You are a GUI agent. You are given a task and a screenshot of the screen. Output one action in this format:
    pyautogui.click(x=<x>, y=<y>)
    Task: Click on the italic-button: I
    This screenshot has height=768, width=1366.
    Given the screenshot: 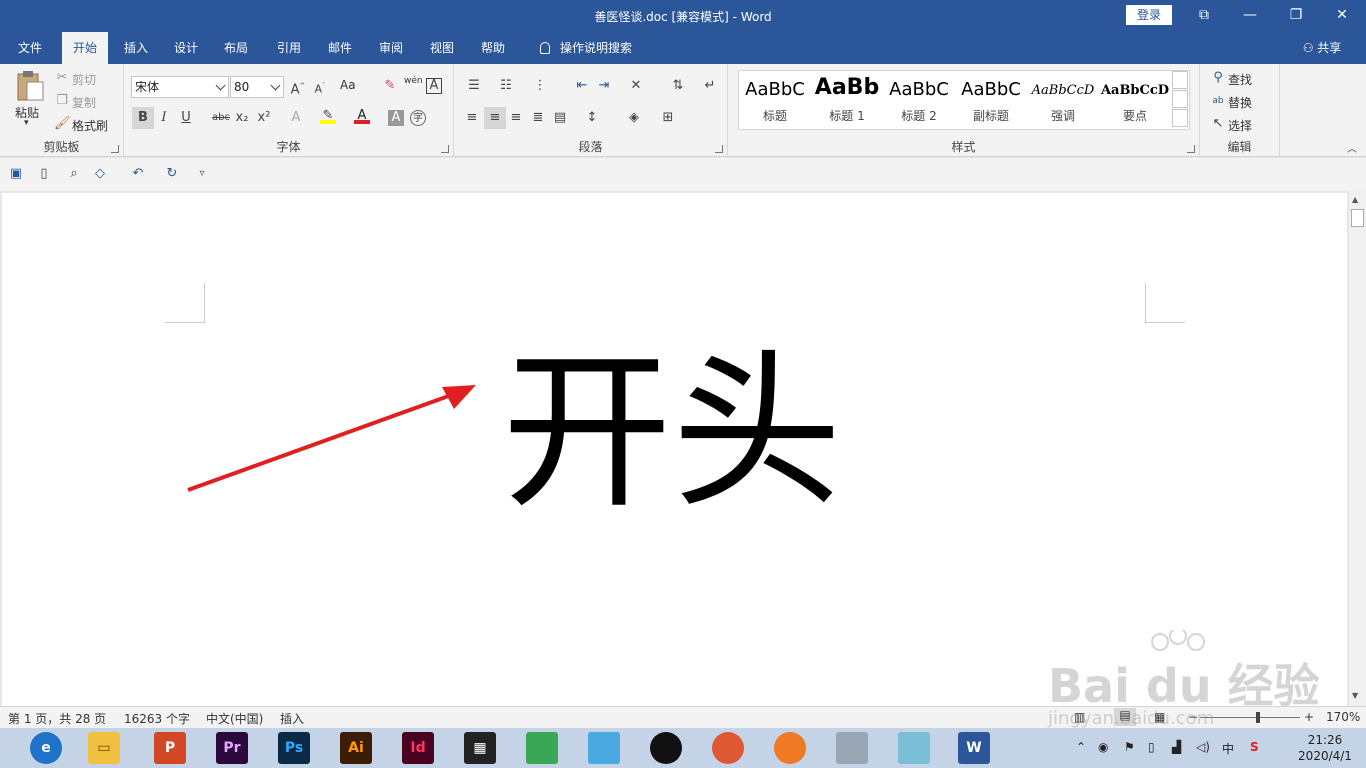 What is the action you would take?
    pyautogui.click(x=164, y=118)
    